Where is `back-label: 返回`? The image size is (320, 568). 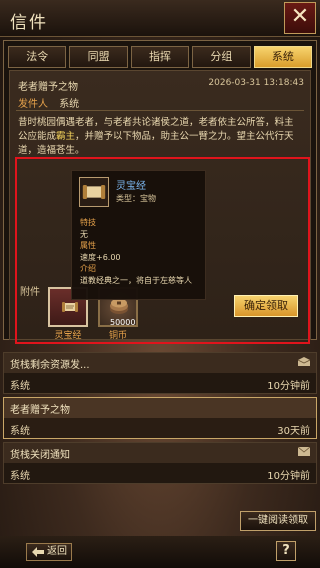
back-label: 返回 is located at coordinates (57, 551).